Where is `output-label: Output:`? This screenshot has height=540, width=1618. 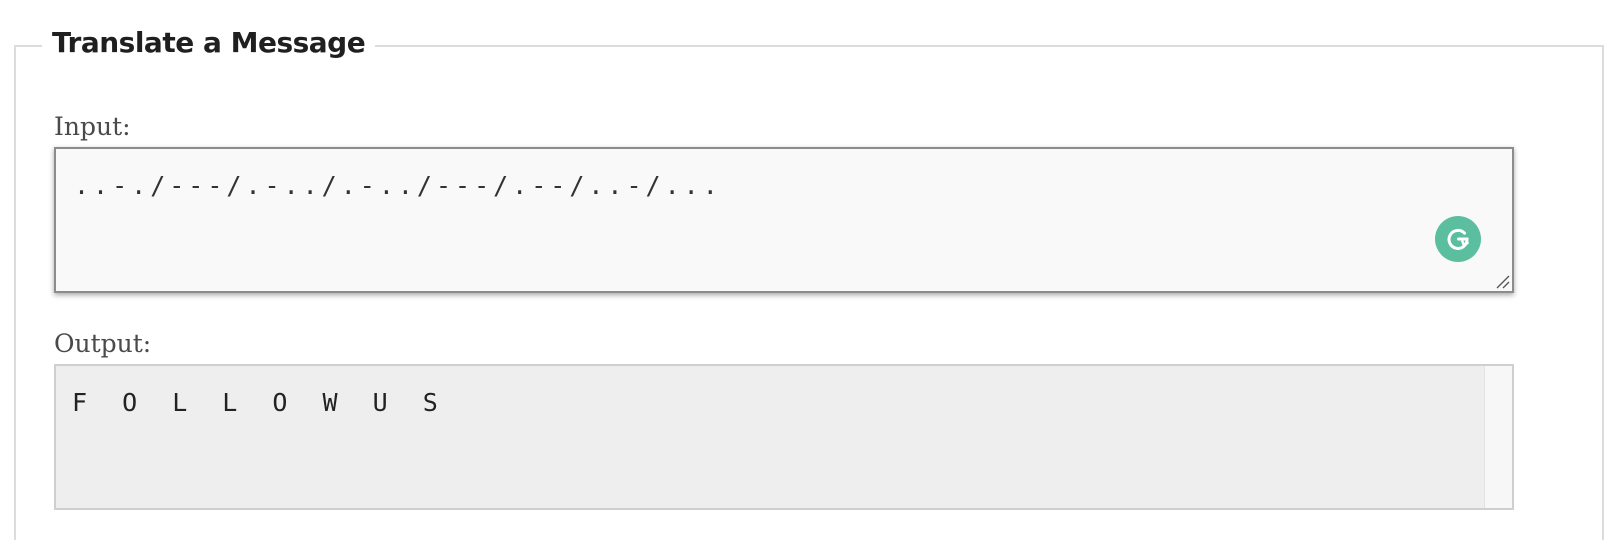 output-label: Output: is located at coordinates (103, 343).